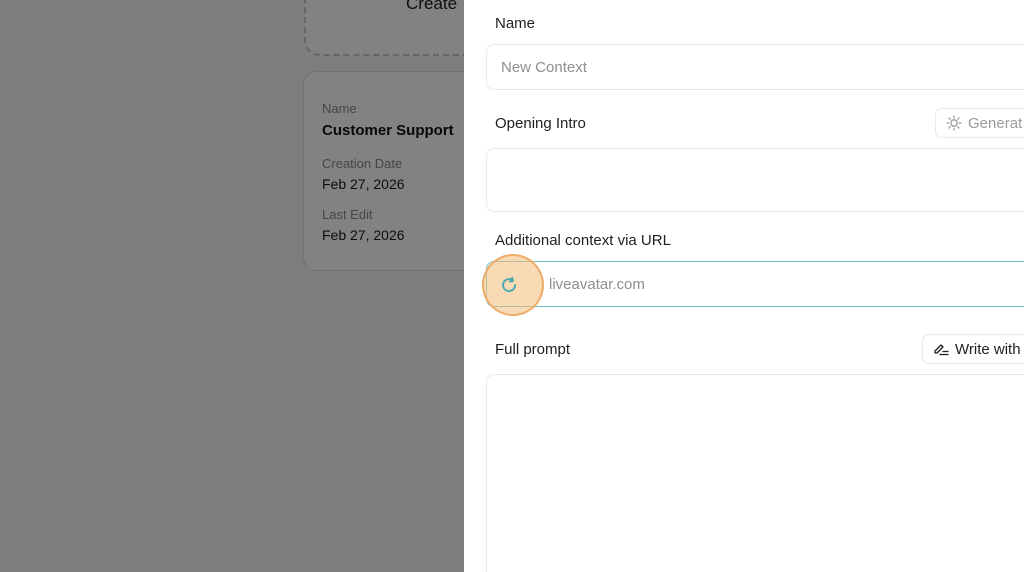 This screenshot has height=572, width=1024. Describe the element at coordinates (755, 284) in the screenshot. I see `url-input: liveavatar.com` at that location.